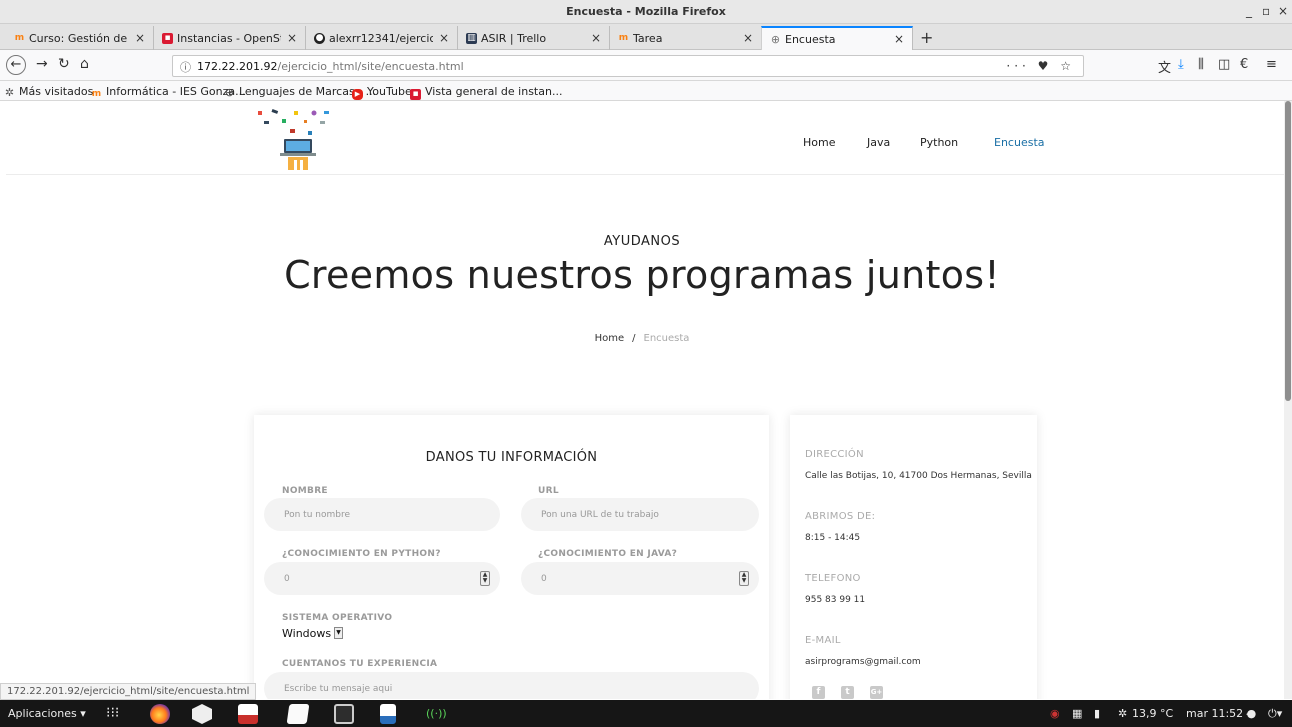  I want to click on scrollbar-thumb, so click(1288, 251).